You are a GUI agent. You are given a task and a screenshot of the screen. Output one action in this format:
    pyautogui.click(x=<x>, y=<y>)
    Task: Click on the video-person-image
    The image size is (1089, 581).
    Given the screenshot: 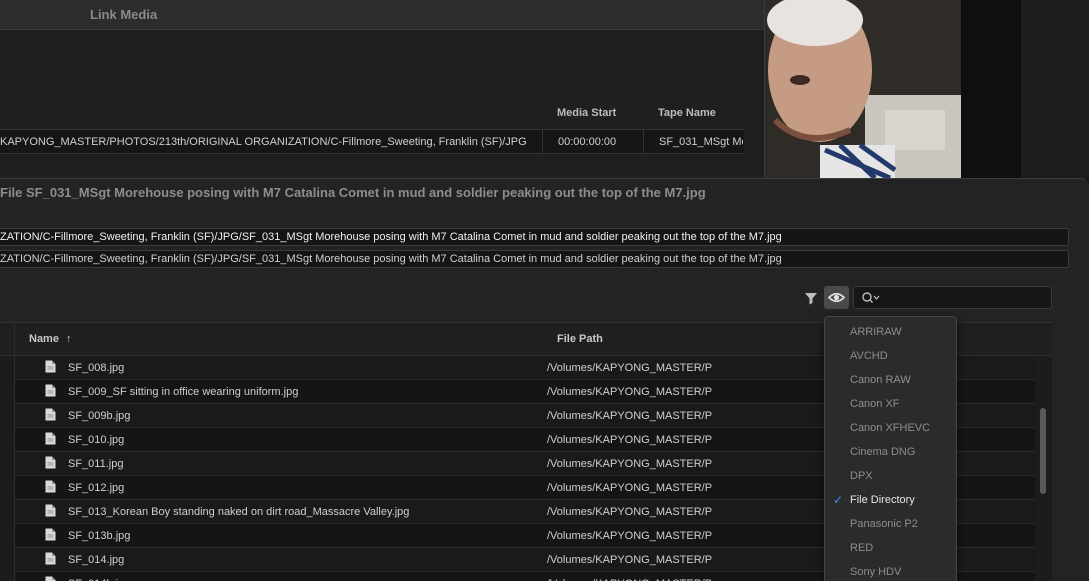 What is the action you would take?
    pyautogui.click(x=863, y=89)
    